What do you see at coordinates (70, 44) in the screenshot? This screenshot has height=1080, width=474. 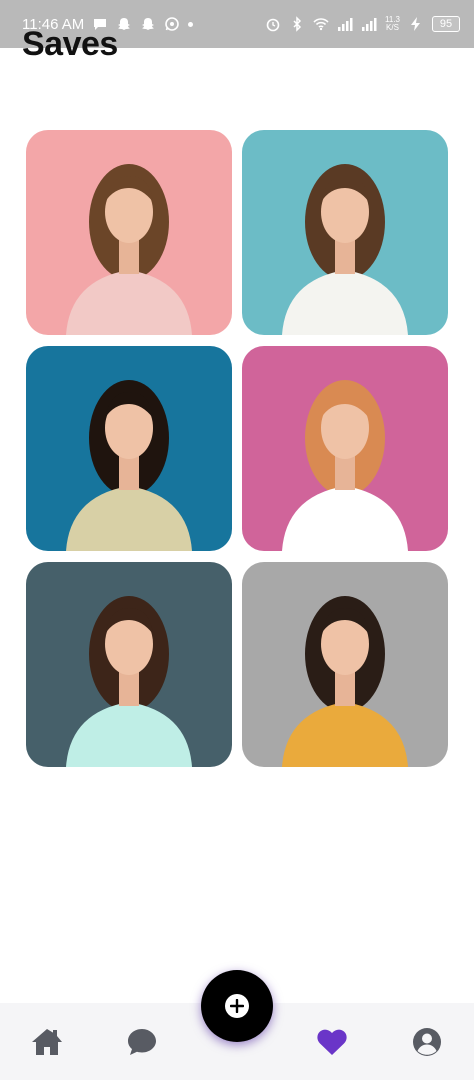 I see `page-title: Saves` at bounding box center [70, 44].